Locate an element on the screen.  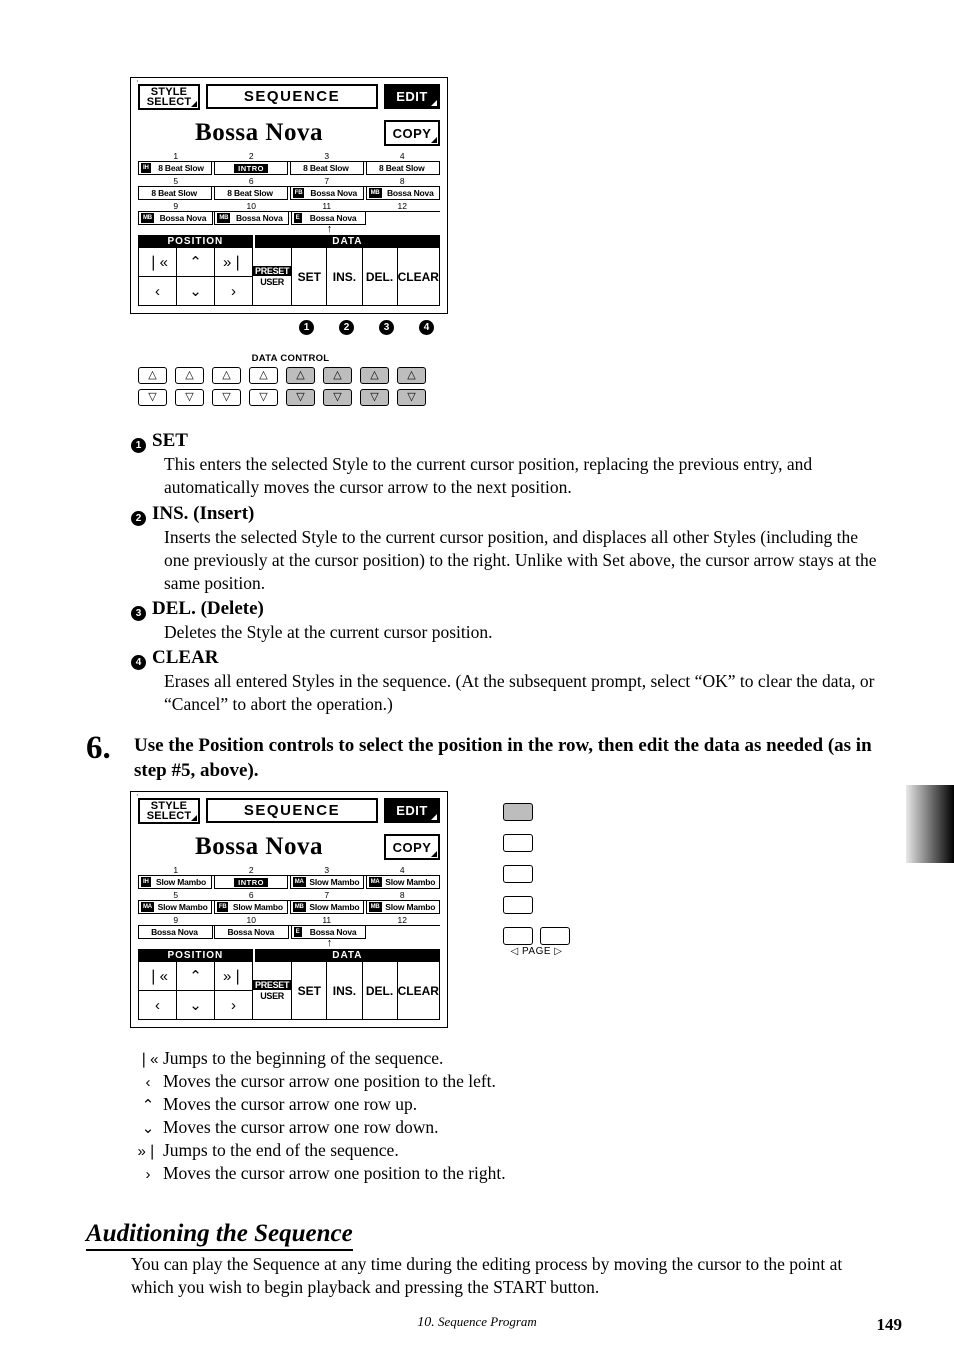
position-number: 12 is located at coordinates (402, 920).